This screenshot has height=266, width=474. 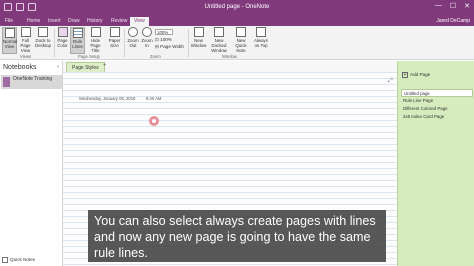 I want to click on page-color-button: Page Color, so click(x=62, y=40).